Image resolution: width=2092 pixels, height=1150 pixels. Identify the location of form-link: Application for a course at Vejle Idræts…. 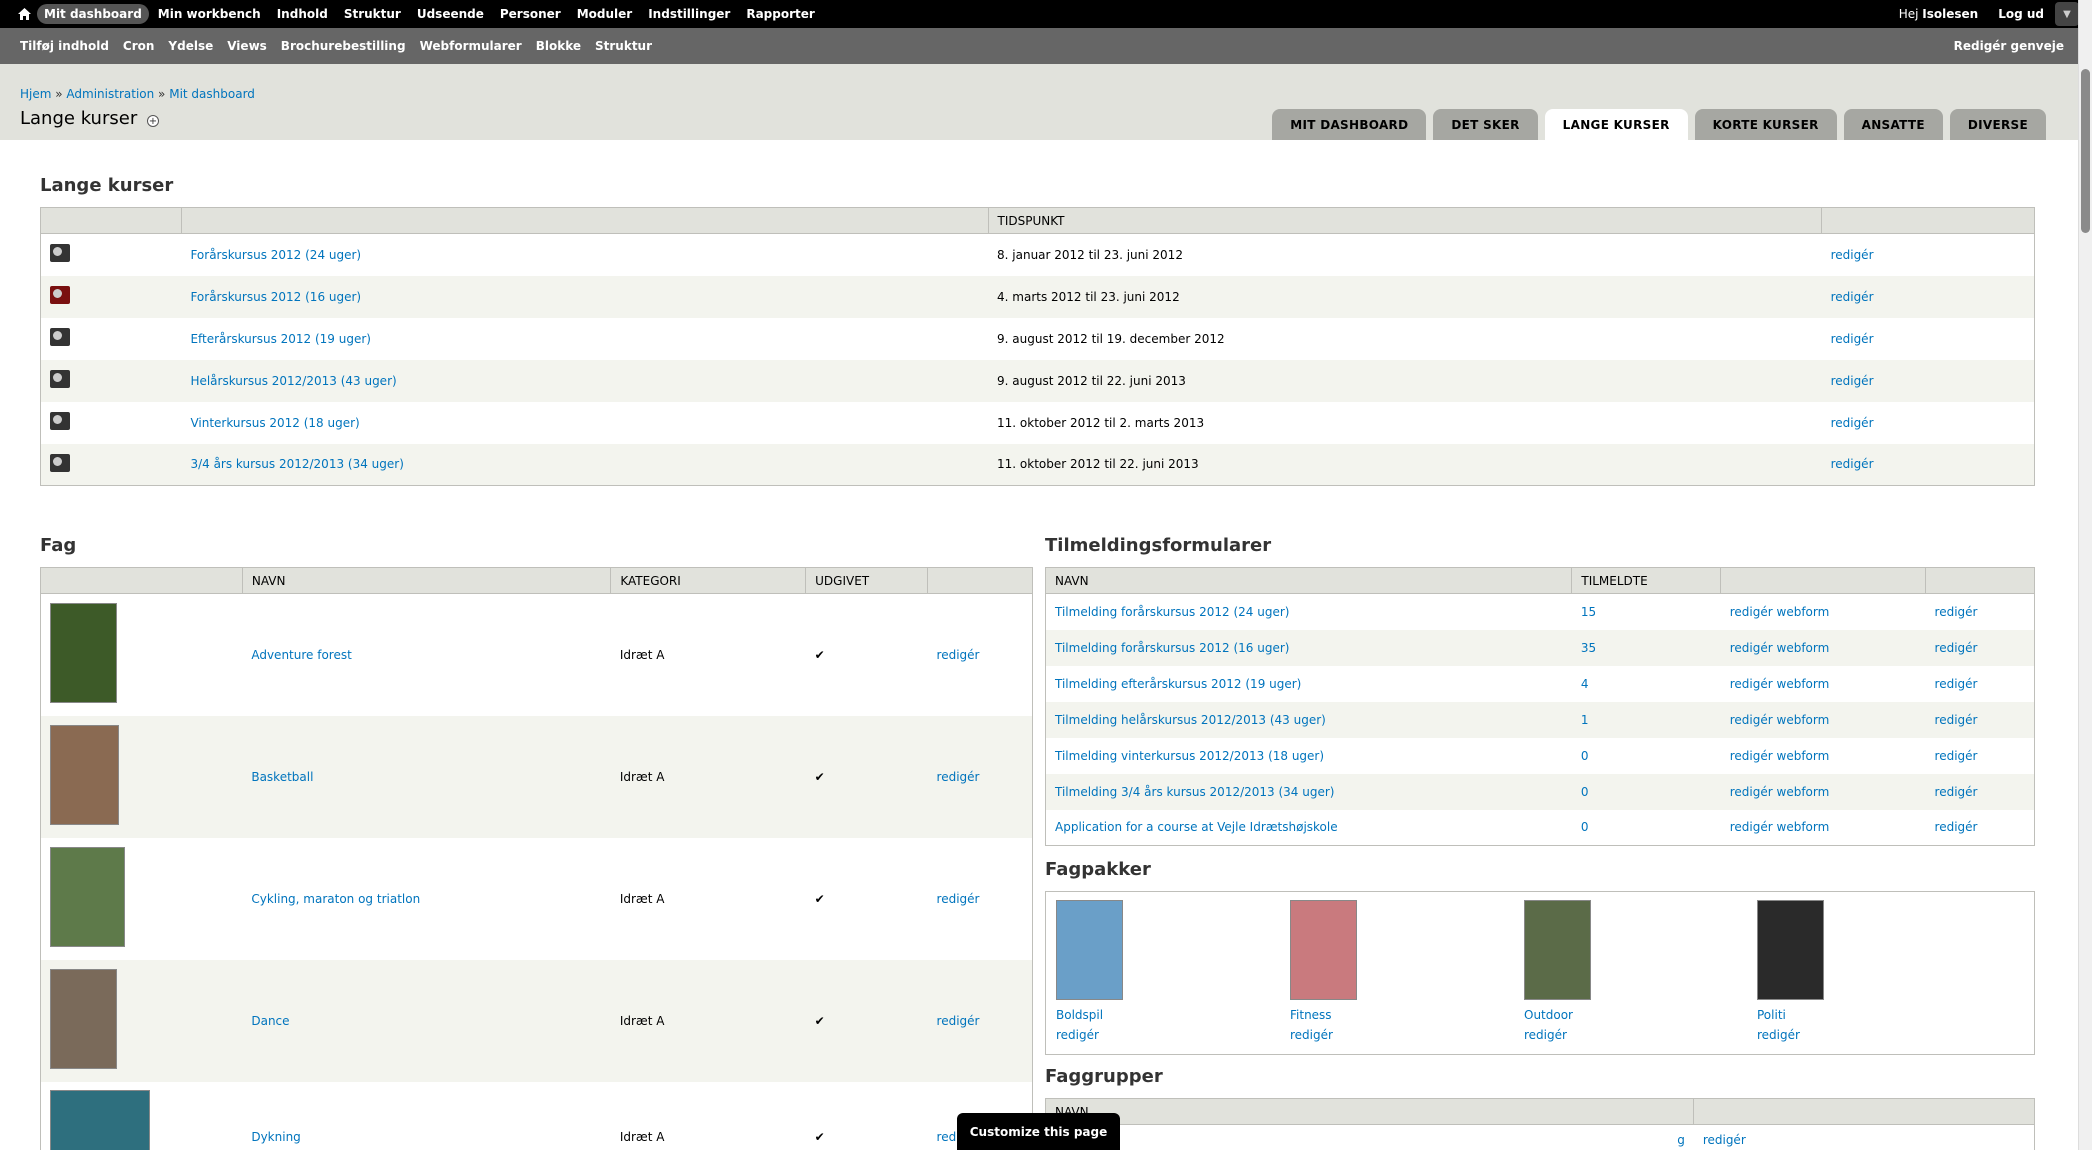
(1196, 827).